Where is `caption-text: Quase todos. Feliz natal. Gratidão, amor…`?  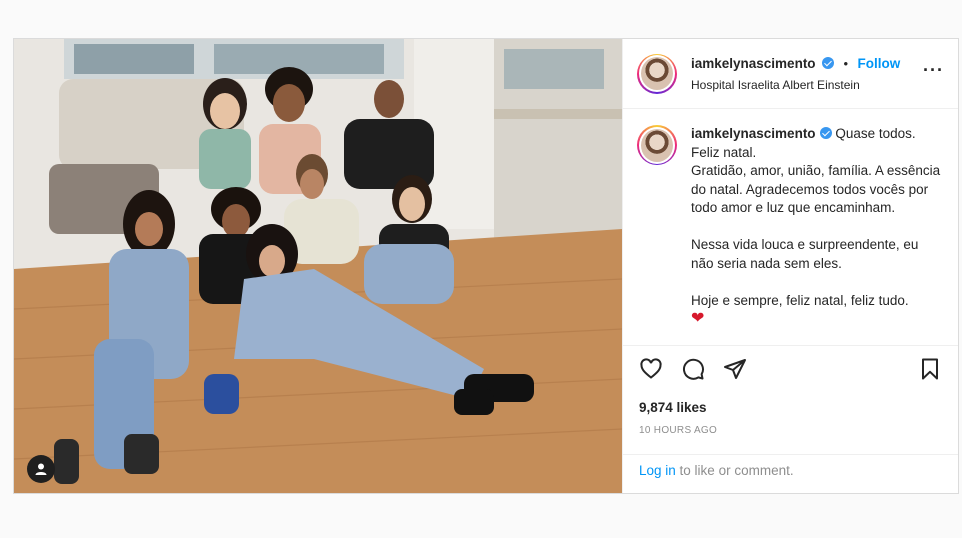
caption-text: Quase todos. Feliz natal. Gratidão, amor… is located at coordinates (816, 217).